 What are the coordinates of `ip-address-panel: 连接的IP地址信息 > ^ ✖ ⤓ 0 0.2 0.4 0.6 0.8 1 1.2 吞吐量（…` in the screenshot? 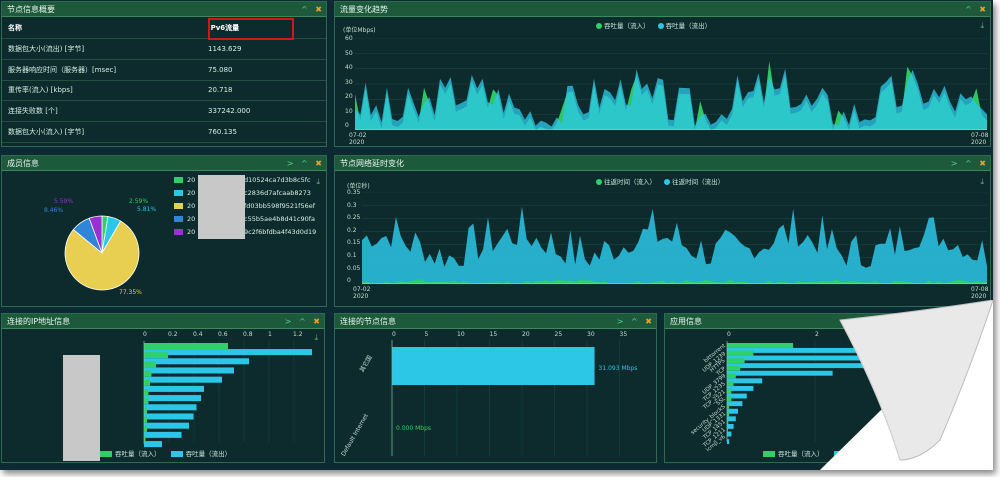 It's located at (163, 388).